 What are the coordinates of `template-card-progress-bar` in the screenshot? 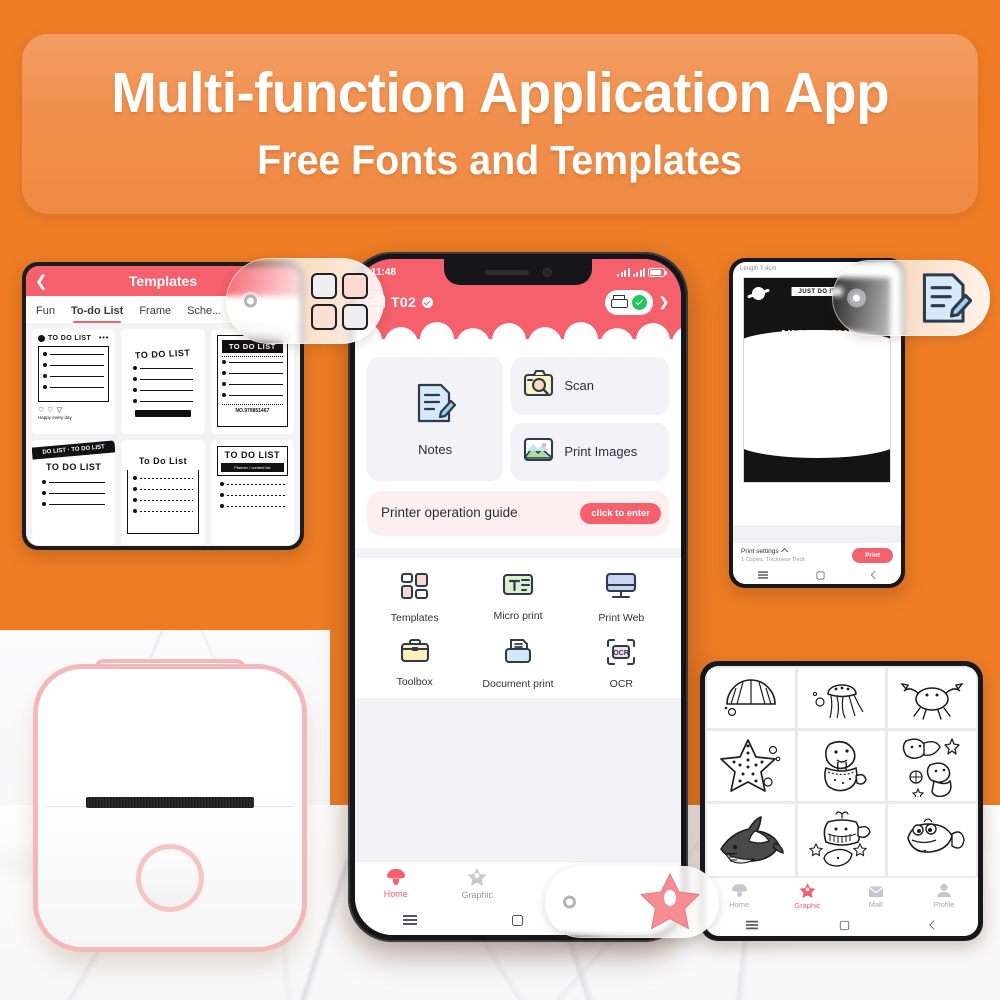 It's located at (163, 413).